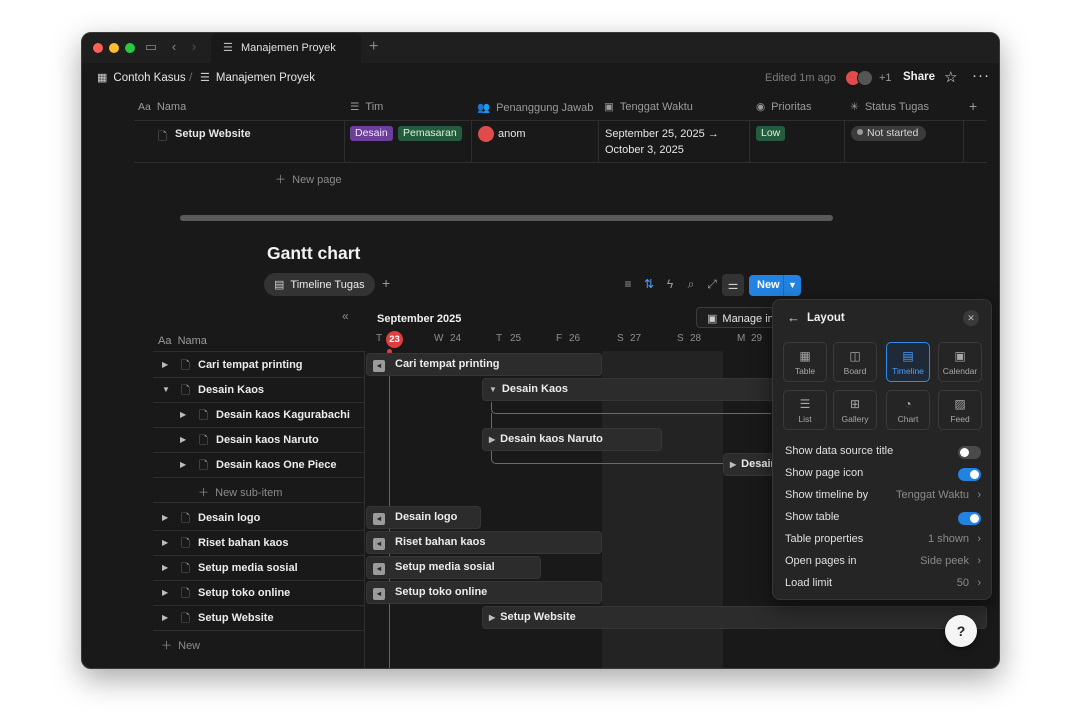  Describe the element at coordinates (883, 454) in the screenshot. I see `setting-show-data-source-title: Show data source title` at that location.